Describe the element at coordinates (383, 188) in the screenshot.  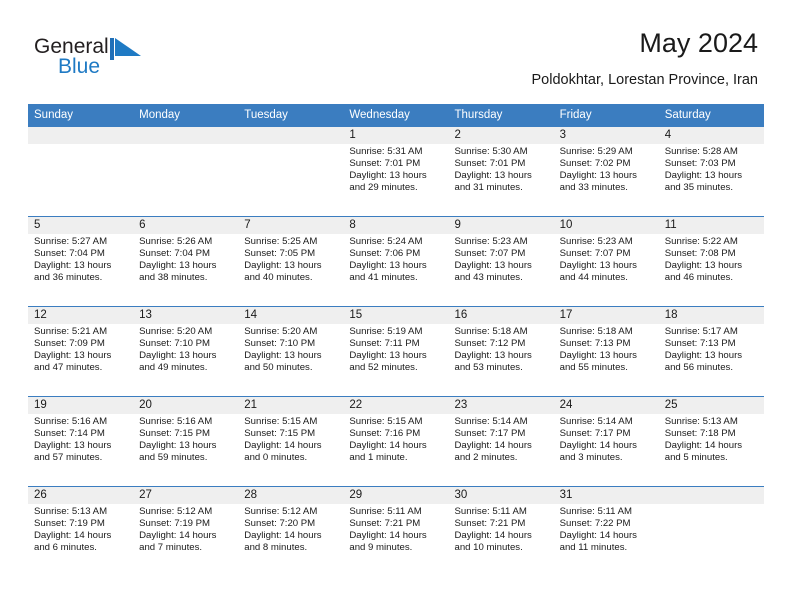
I see `daylight-duration-line2: and 29 minutes.` at that location.